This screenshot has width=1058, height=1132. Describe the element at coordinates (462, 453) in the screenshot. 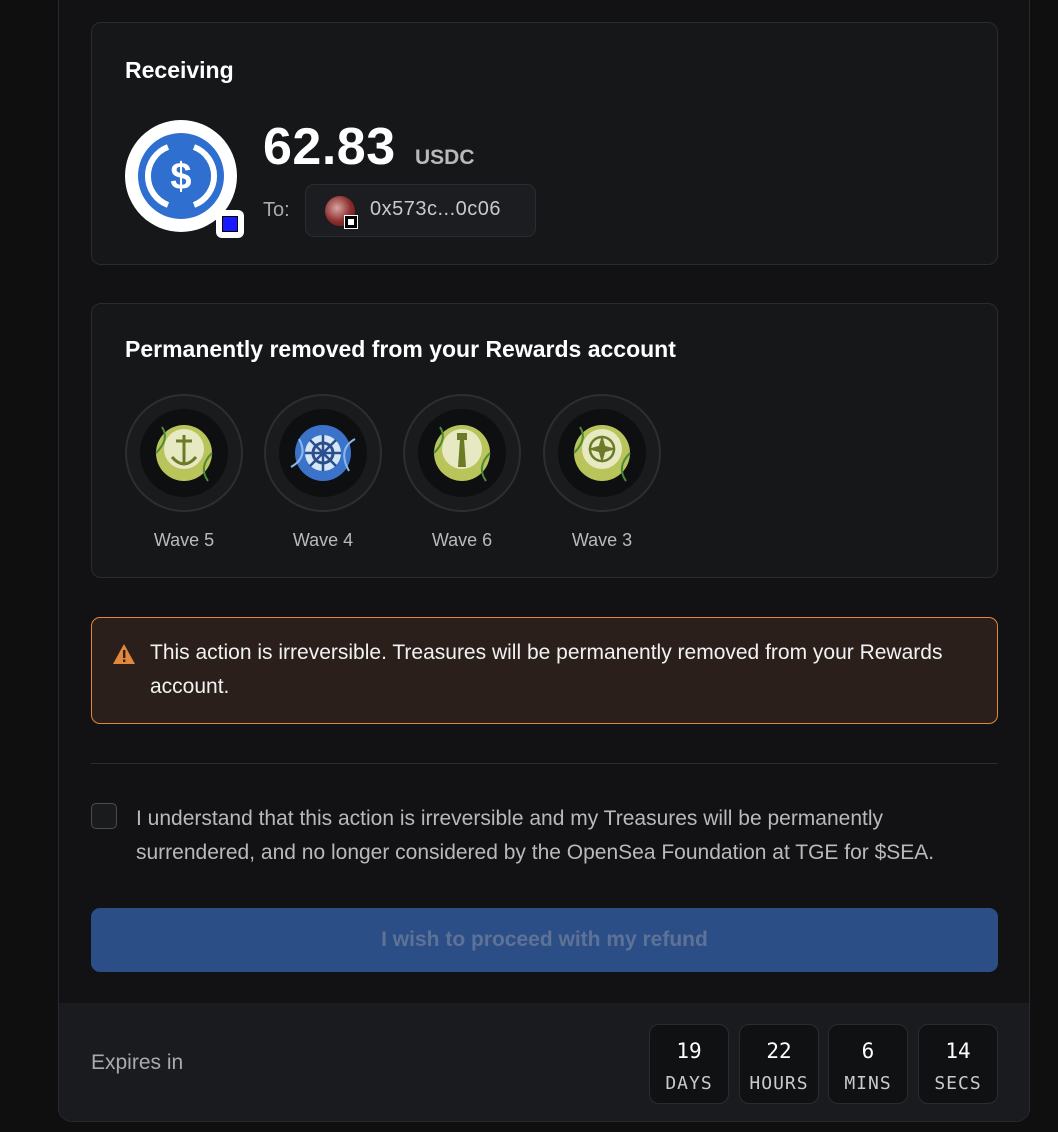

I see `lighthouse-treasure-icon` at that location.